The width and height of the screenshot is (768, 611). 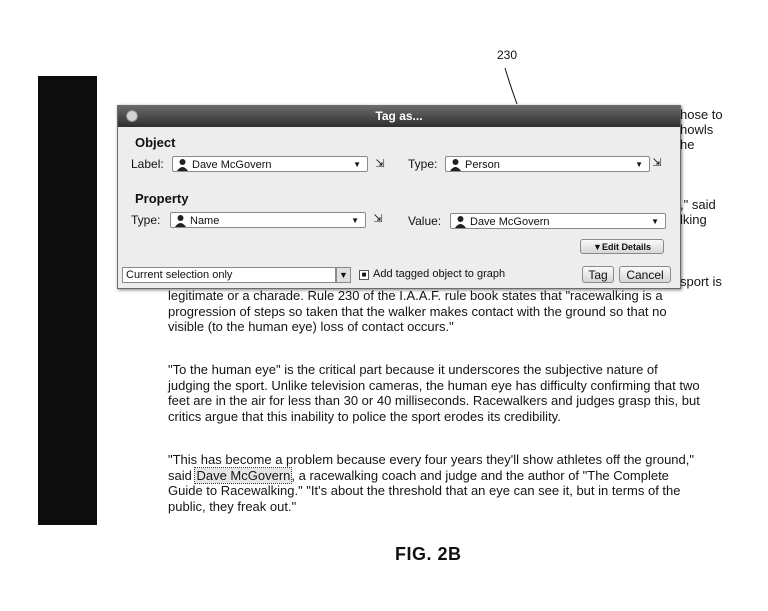 What do you see at coordinates (698, 204) in the screenshot?
I see `doc-fragment: ," said` at bounding box center [698, 204].